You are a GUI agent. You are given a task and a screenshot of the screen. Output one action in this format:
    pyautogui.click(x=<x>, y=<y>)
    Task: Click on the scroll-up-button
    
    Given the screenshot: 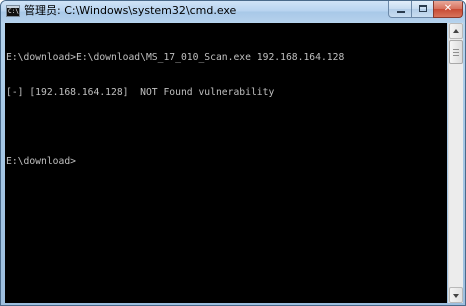 What is the action you would take?
    pyautogui.click(x=456, y=31)
    